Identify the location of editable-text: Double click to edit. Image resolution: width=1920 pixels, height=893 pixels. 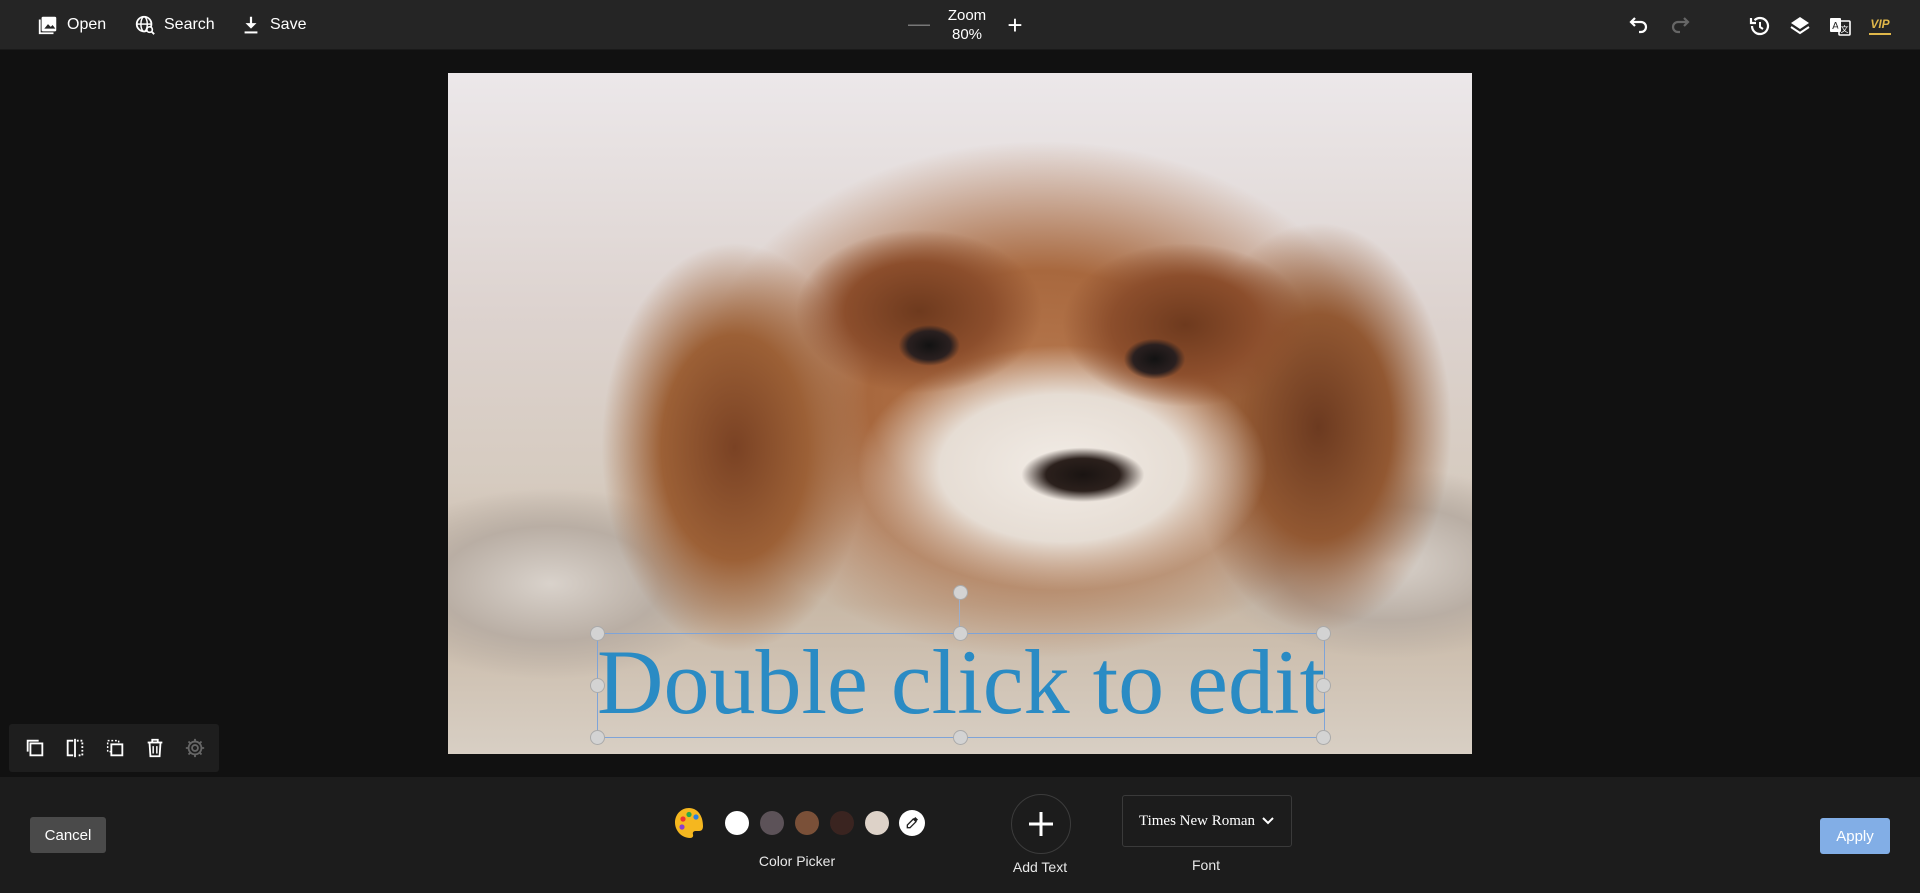
(961, 682).